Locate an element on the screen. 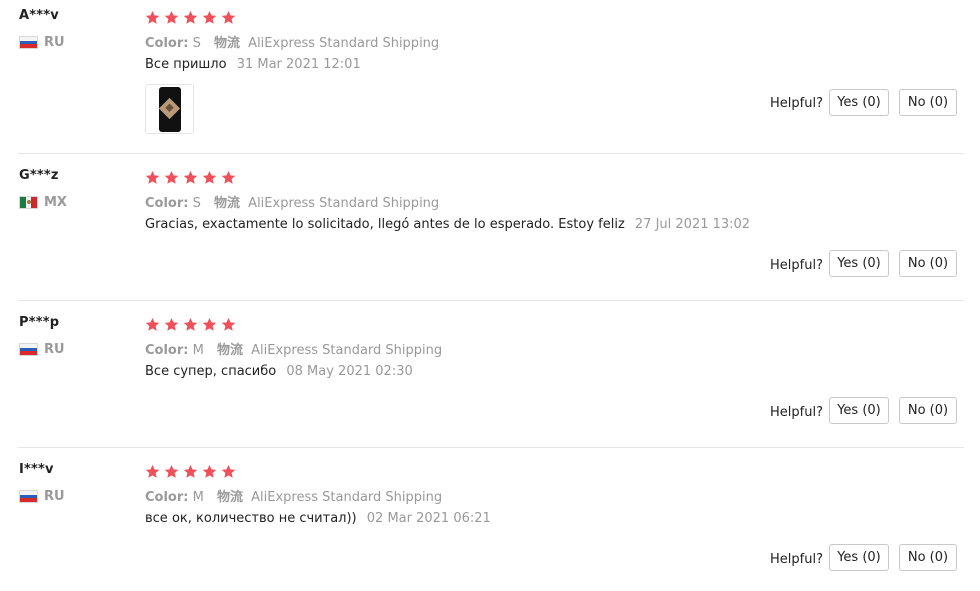  flag-mx-icon is located at coordinates (28, 202).